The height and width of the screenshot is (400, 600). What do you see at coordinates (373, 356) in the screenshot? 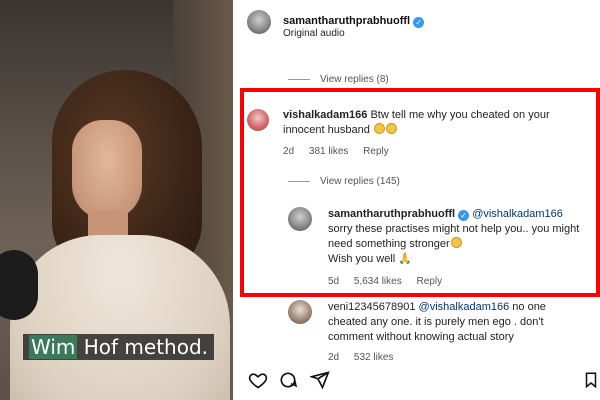
I see `veni-likes: 532 likes` at bounding box center [373, 356].